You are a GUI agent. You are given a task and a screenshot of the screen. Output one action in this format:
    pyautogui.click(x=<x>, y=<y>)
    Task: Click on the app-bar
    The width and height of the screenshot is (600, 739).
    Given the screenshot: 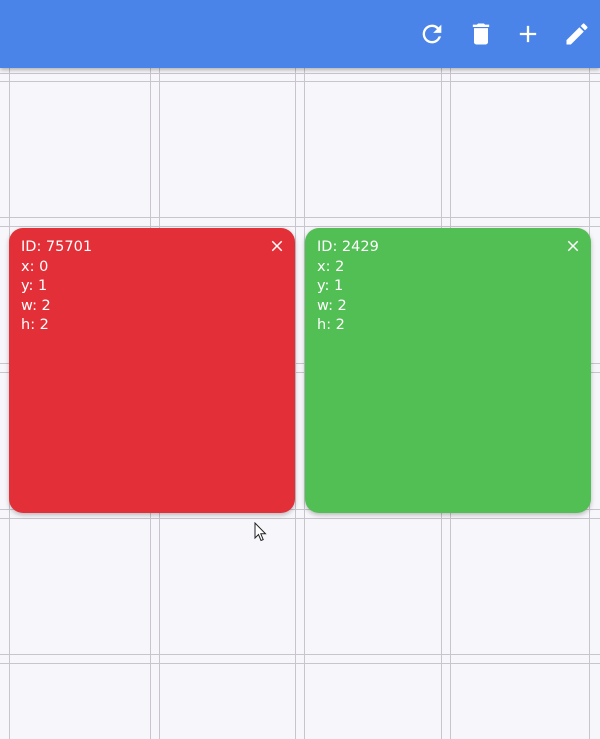 What is the action you would take?
    pyautogui.click(x=300, y=34)
    